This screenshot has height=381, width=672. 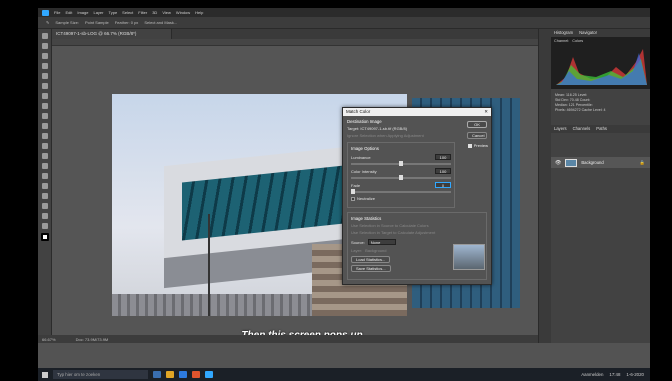 What do you see at coordinates (209, 374) in the screenshot?
I see `photoshop-taskbar-icon` at bounding box center [209, 374].